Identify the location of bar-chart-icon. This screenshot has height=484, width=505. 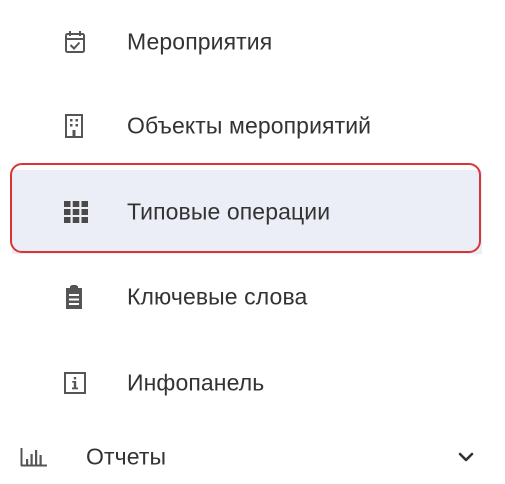
(33, 457).